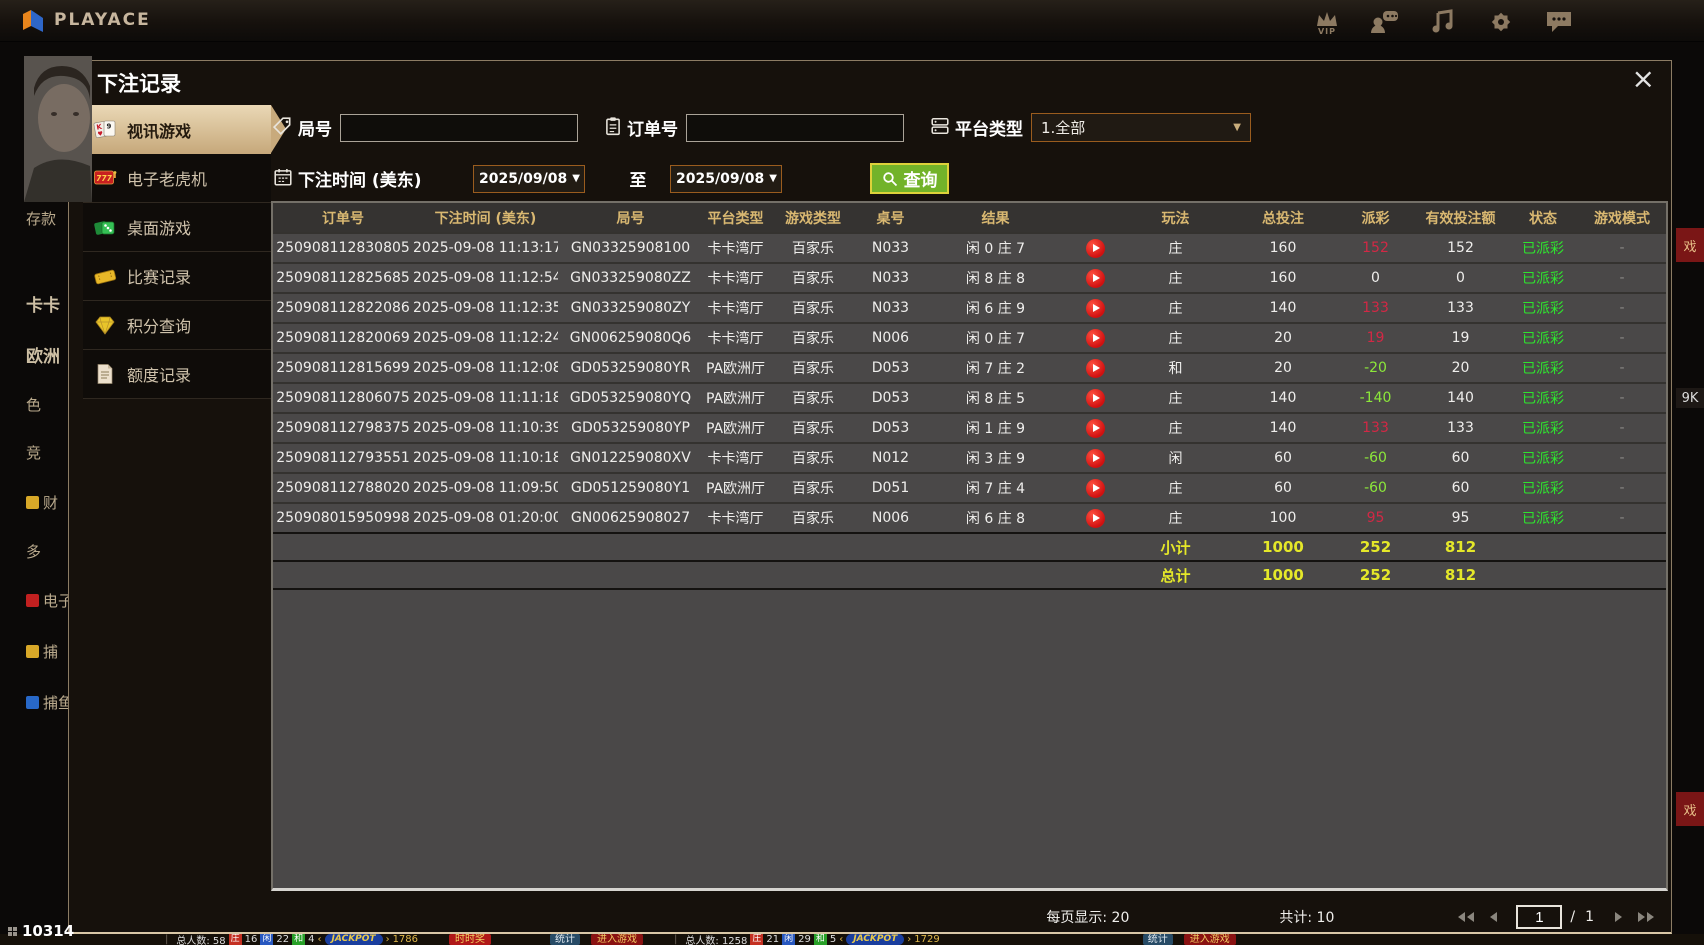  I want to click on tie-count: 5, so click(833, 939).